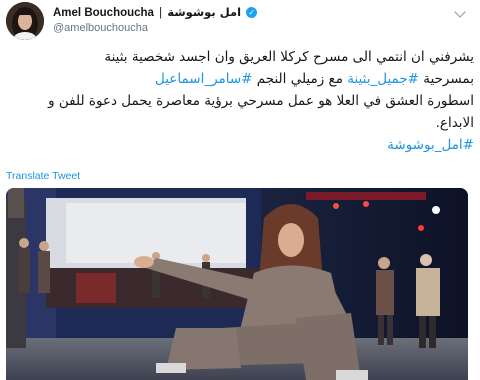 The image size is (480, 380). I want to click on tweet-text-segment: مع زميلي النجم, so click(300, 79).